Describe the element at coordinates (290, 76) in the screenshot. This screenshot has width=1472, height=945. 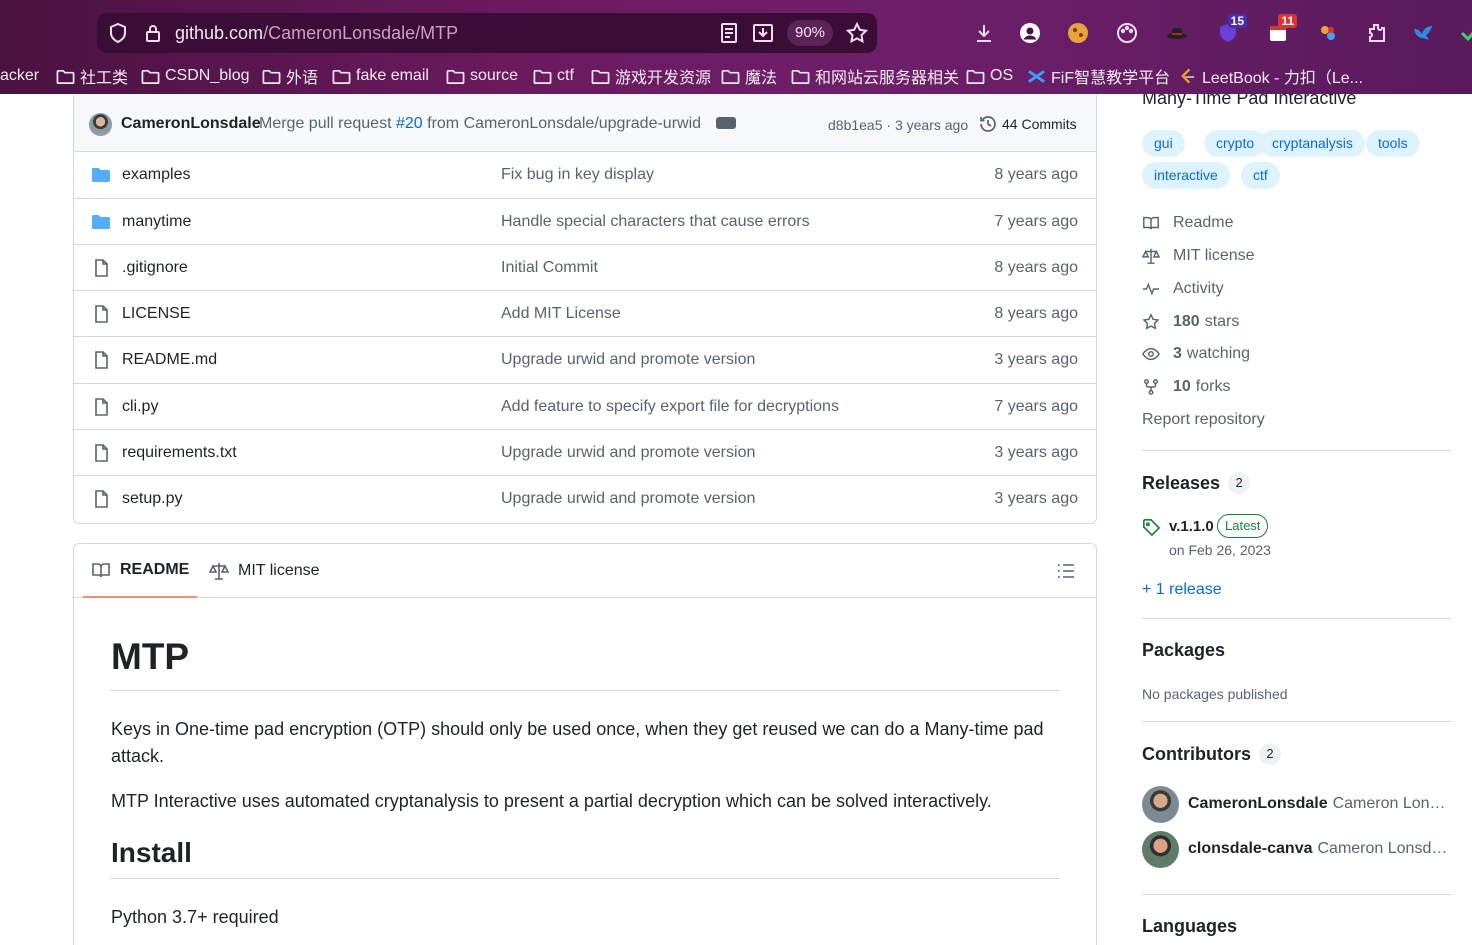
I see `bookmark-folder: 外语` at that location.